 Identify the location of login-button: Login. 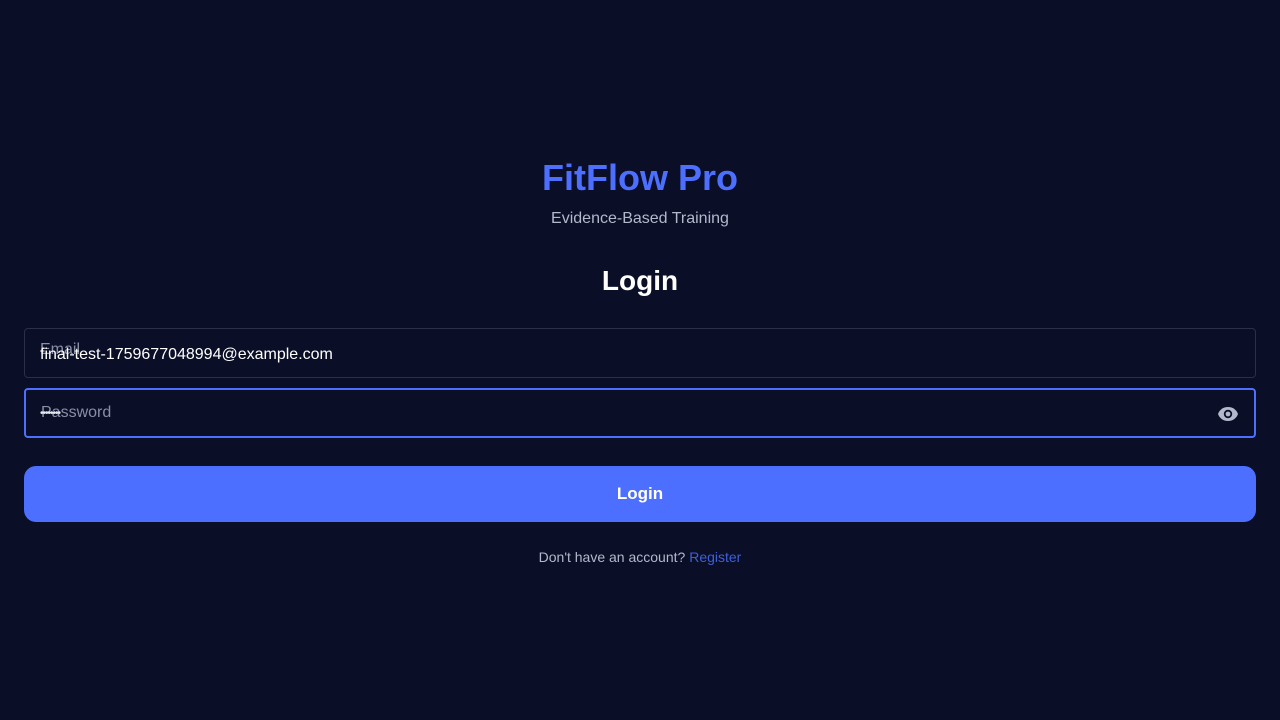
(640, 494).